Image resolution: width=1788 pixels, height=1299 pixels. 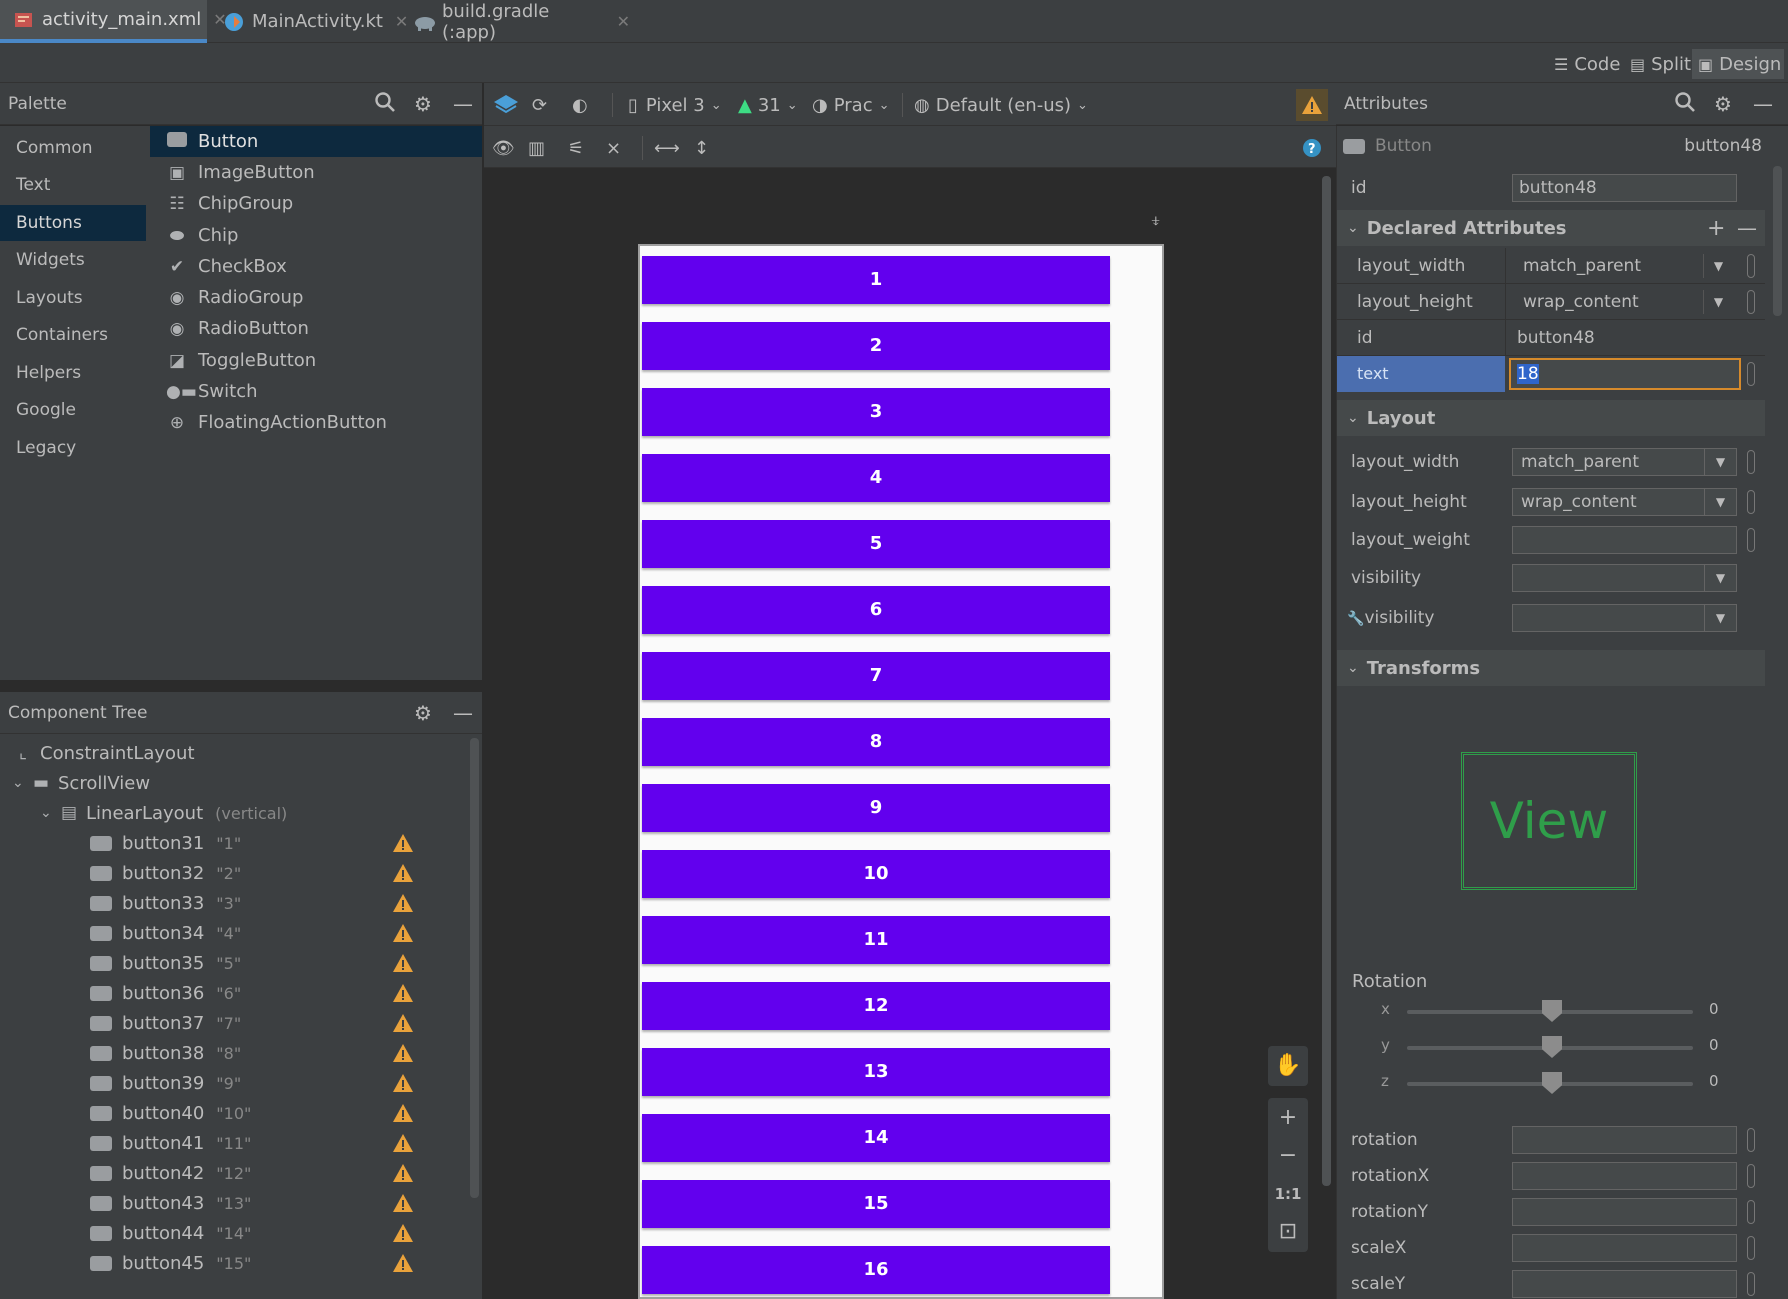 I want to click on device-selector: ▯ Pixel 3 ⌄, so click(x=675, y=105).